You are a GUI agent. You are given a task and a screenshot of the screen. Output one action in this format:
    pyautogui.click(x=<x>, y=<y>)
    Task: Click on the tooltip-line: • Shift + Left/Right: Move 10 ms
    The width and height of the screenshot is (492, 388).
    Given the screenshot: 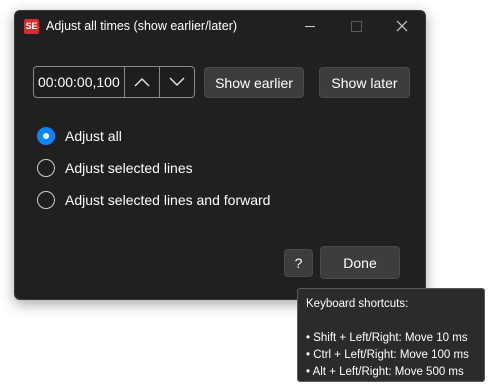 What is the action you would take?
    pyautogui.click(x=387, y=338)
    